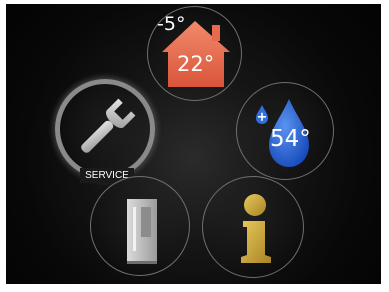 This screenshot has height=292, width=389. What do you see at coordinates (290, 139) in the screenshot?
I see `water-temperature: 54°` at bounding box center [290, 139].